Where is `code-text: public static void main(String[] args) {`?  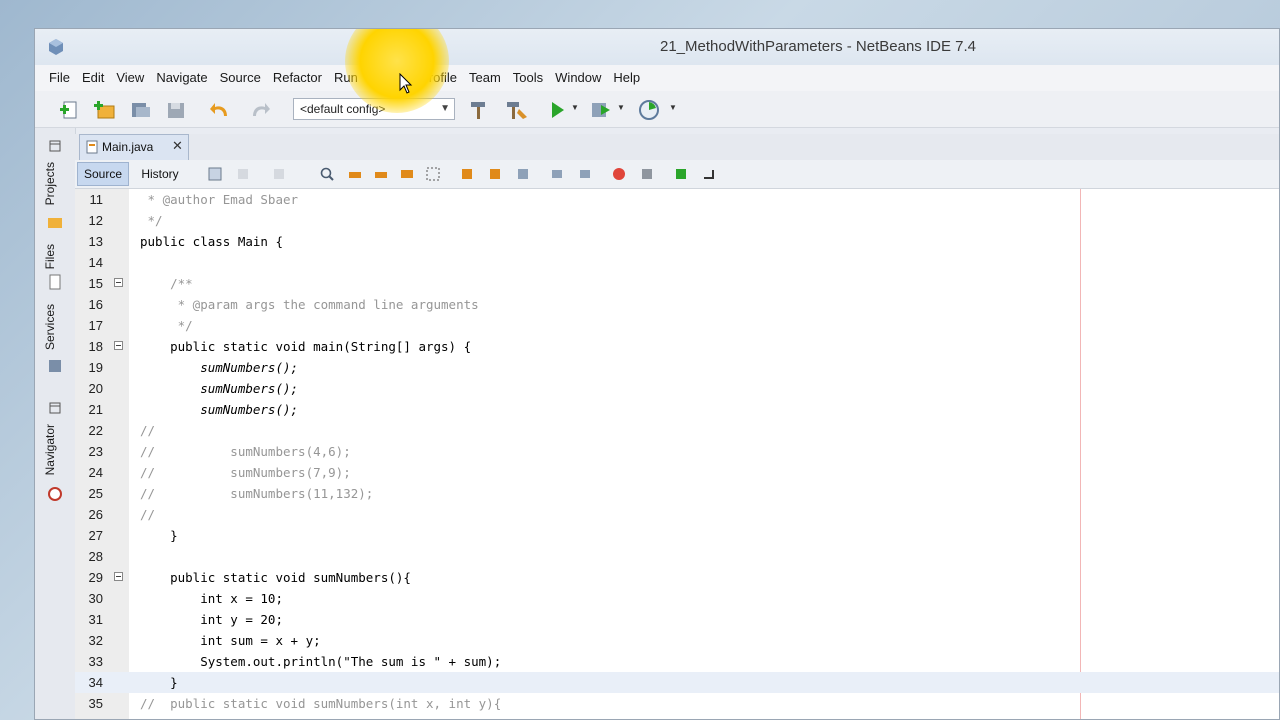 code-text: public static void main(String[] args) { is located at coordinates (306, 346).